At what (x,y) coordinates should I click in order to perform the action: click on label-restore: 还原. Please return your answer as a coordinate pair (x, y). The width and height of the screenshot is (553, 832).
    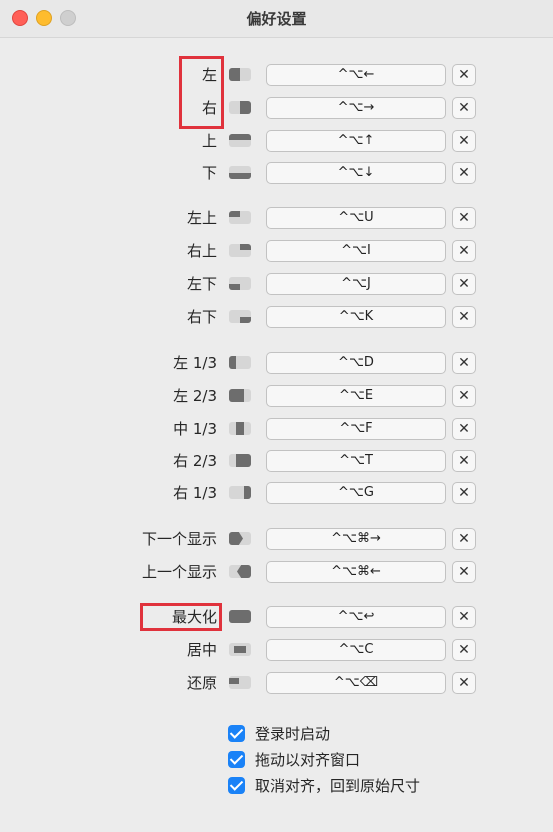
    Looking at the image, I should click on (201, 683).